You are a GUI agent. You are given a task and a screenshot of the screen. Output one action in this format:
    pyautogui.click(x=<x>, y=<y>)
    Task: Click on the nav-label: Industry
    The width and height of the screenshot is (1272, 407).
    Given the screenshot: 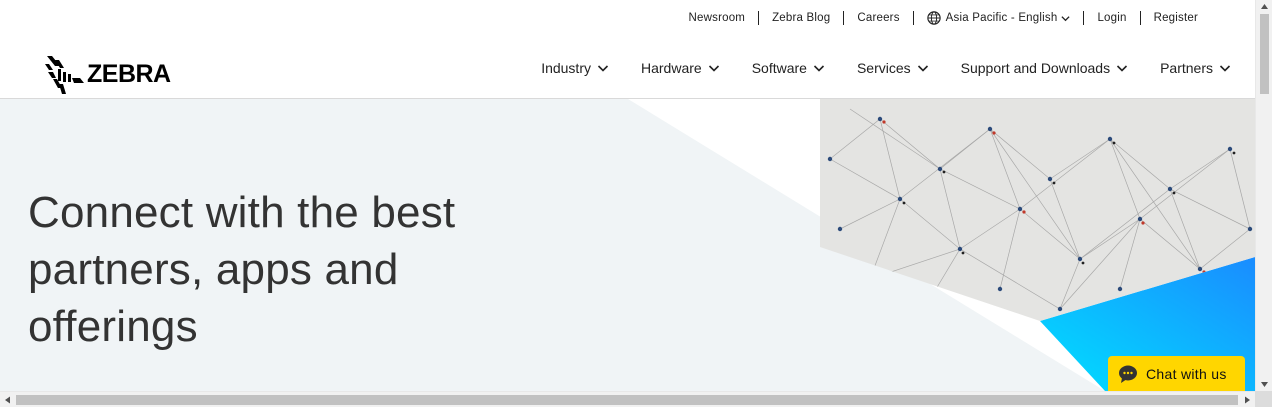 What is the action you would take?
    pyautogui.click(x=566, y=68)
    